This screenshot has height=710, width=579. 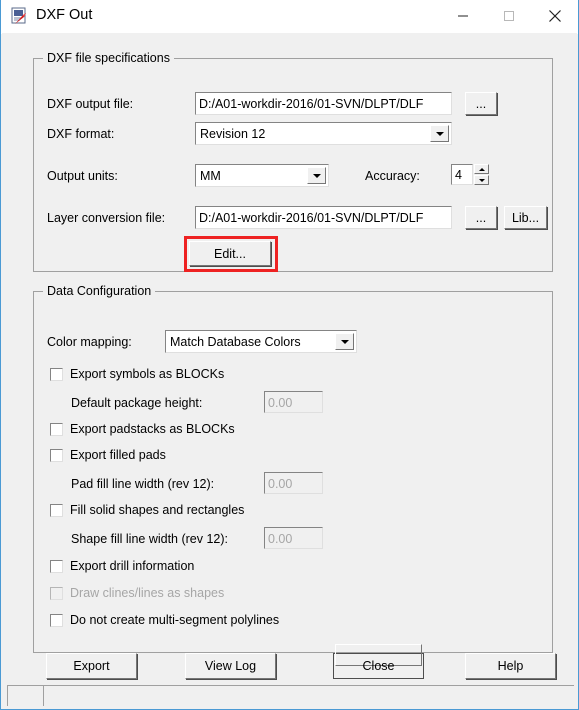 I want to click on export-button-label: Export, so click(x=91, y=665).